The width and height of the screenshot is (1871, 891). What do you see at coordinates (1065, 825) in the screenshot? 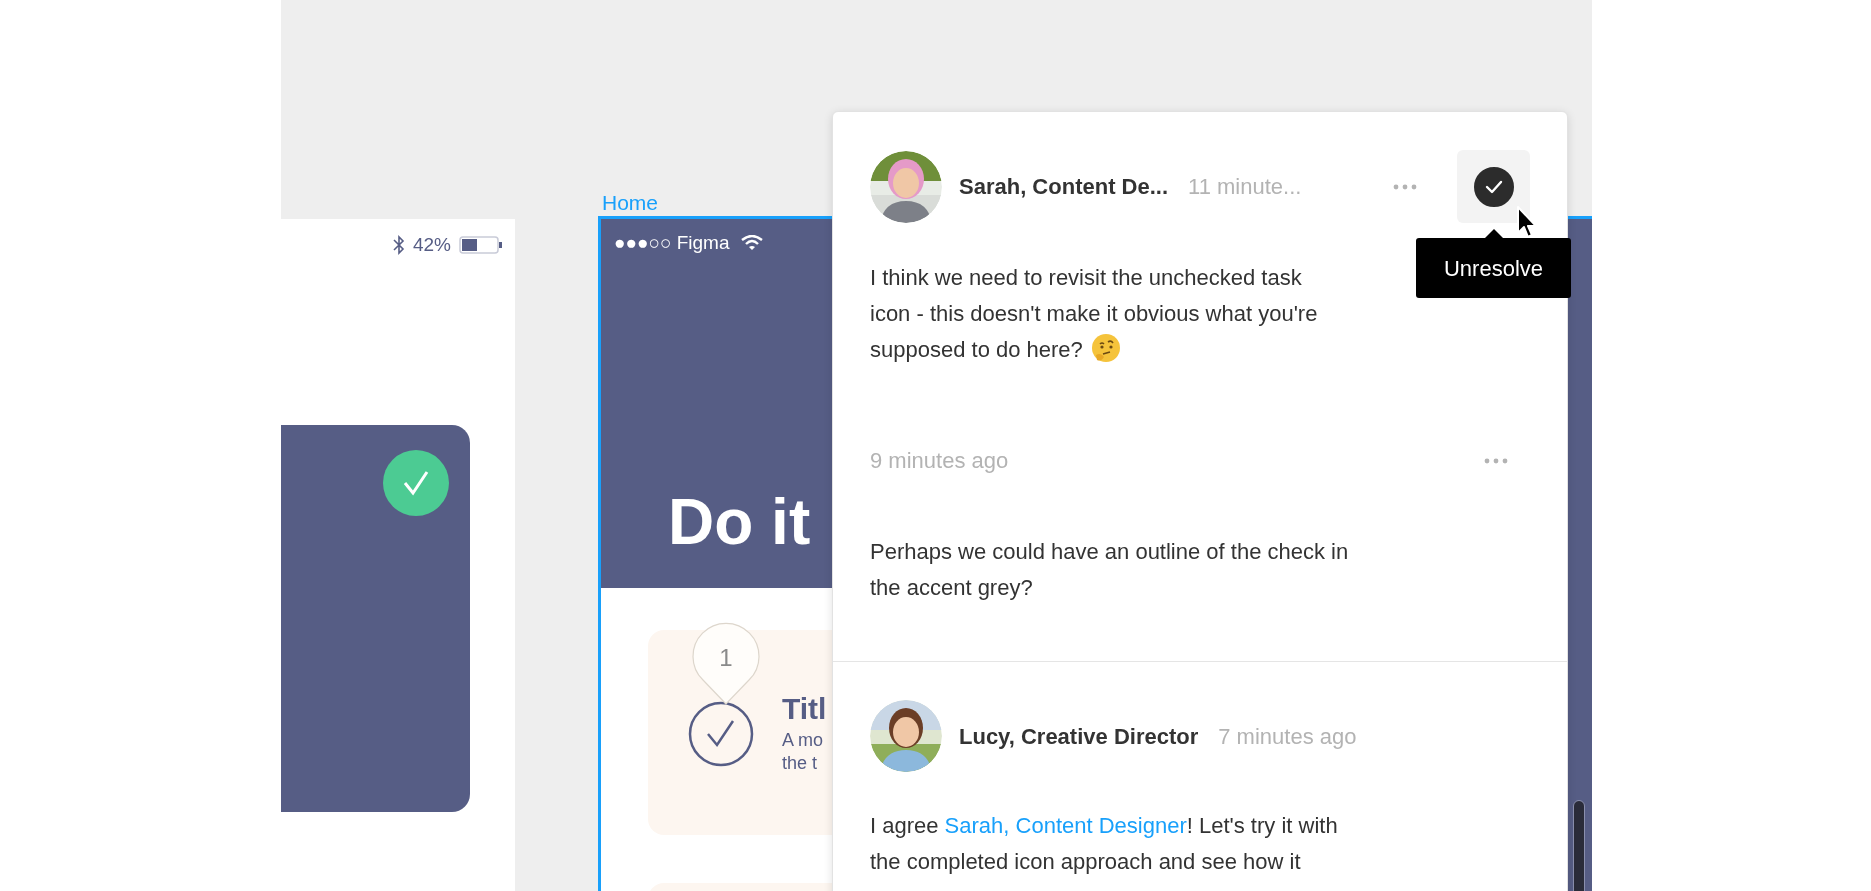
I see `mention-link: Sarah, Content Designer` at bounding box center [1065, 825].